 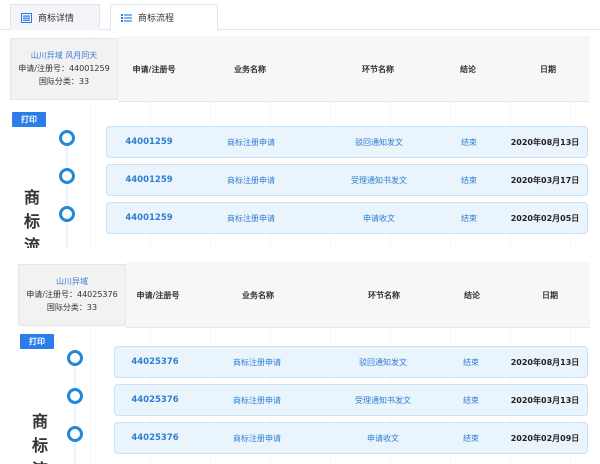 I want to click on table-row: 44001259 商标注册申请 申请收文 结束 2020年02月05日, so click(x=347, y=218).